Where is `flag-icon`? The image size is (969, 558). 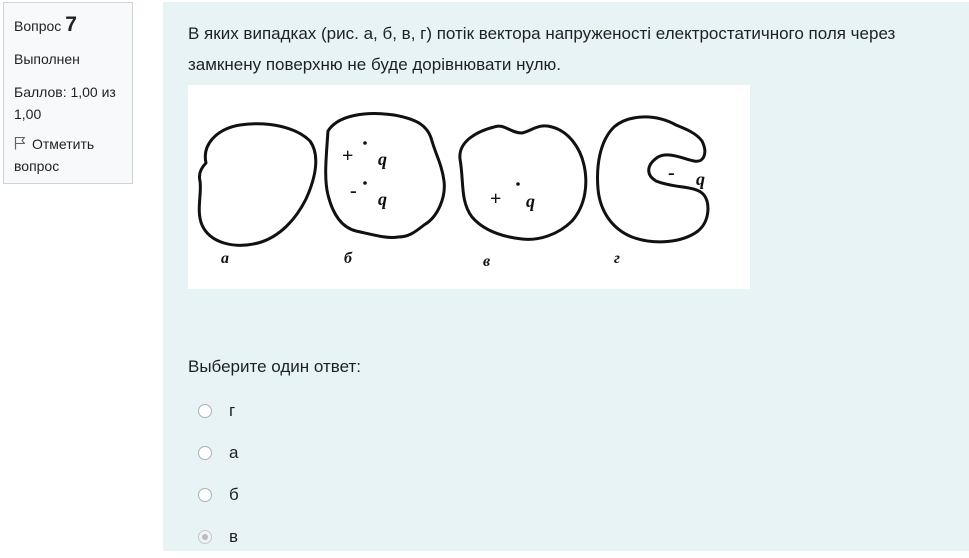 flag-icon is located at coordinates (20, 143).